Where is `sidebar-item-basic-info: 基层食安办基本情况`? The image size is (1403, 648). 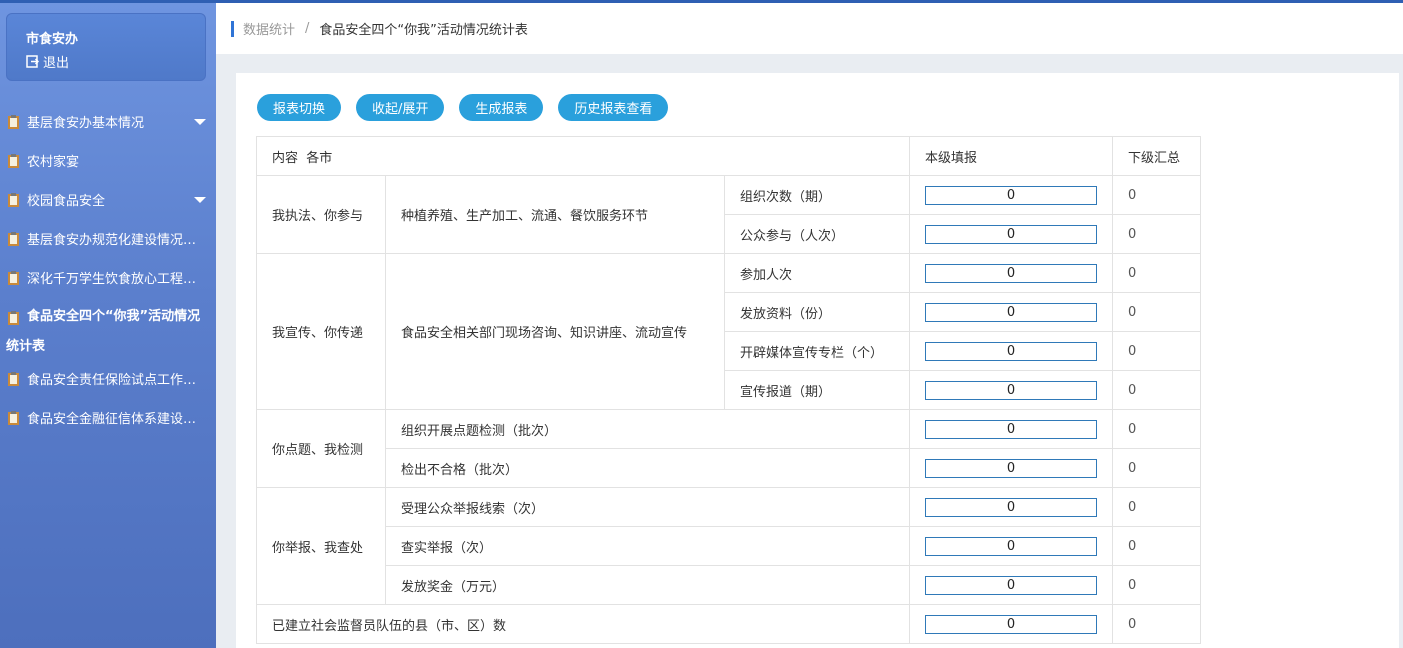
sidebar-item-basic-info: 基层食安办基本情况 is located at coordinates (108, 121).